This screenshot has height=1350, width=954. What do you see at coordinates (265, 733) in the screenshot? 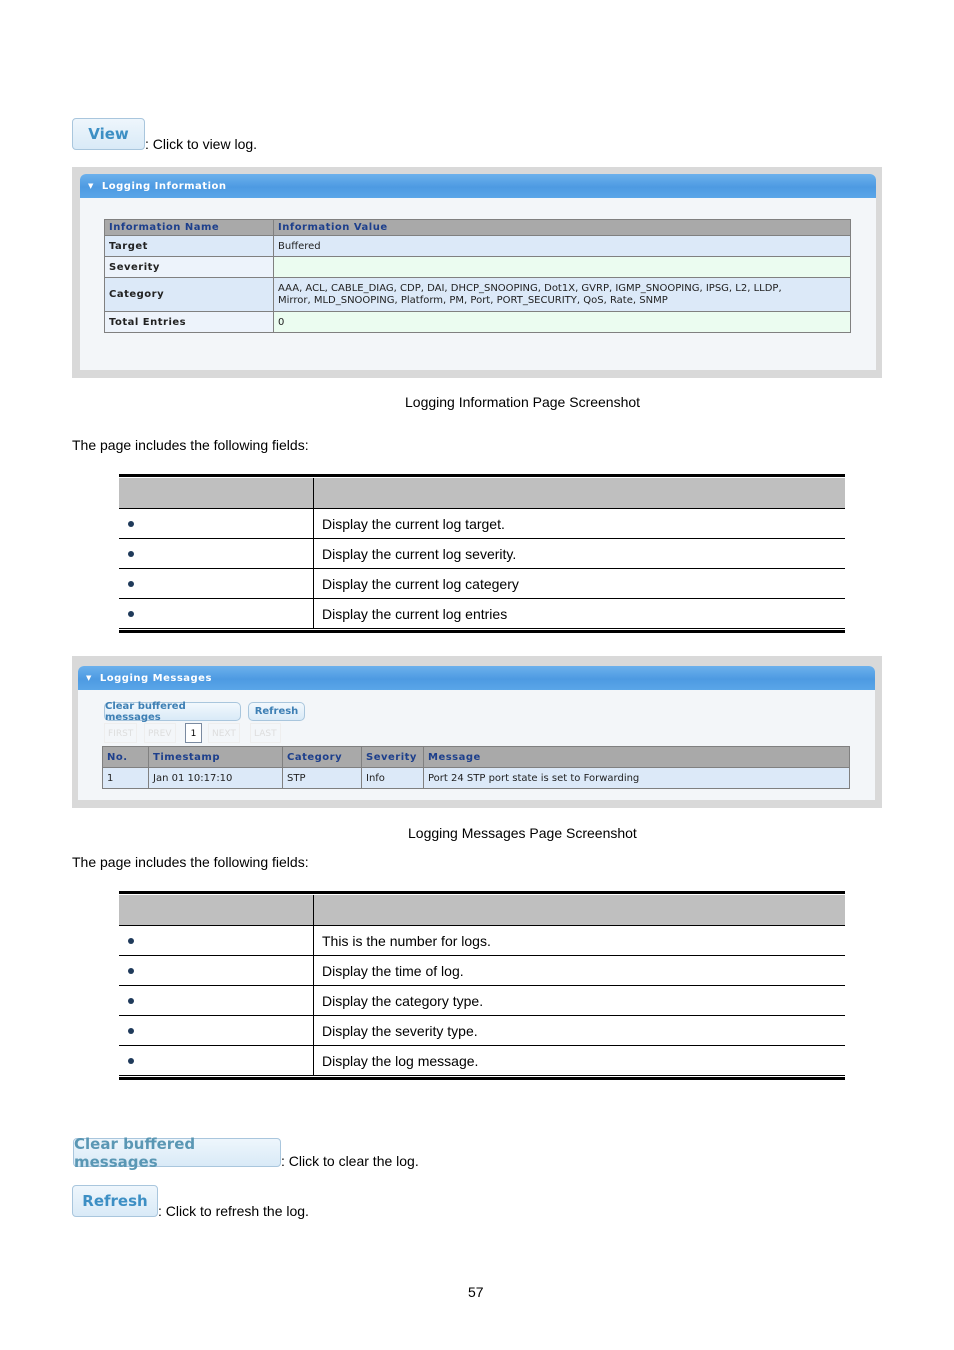
I see `pager-last: LAST` at bounding box center [265, 733].